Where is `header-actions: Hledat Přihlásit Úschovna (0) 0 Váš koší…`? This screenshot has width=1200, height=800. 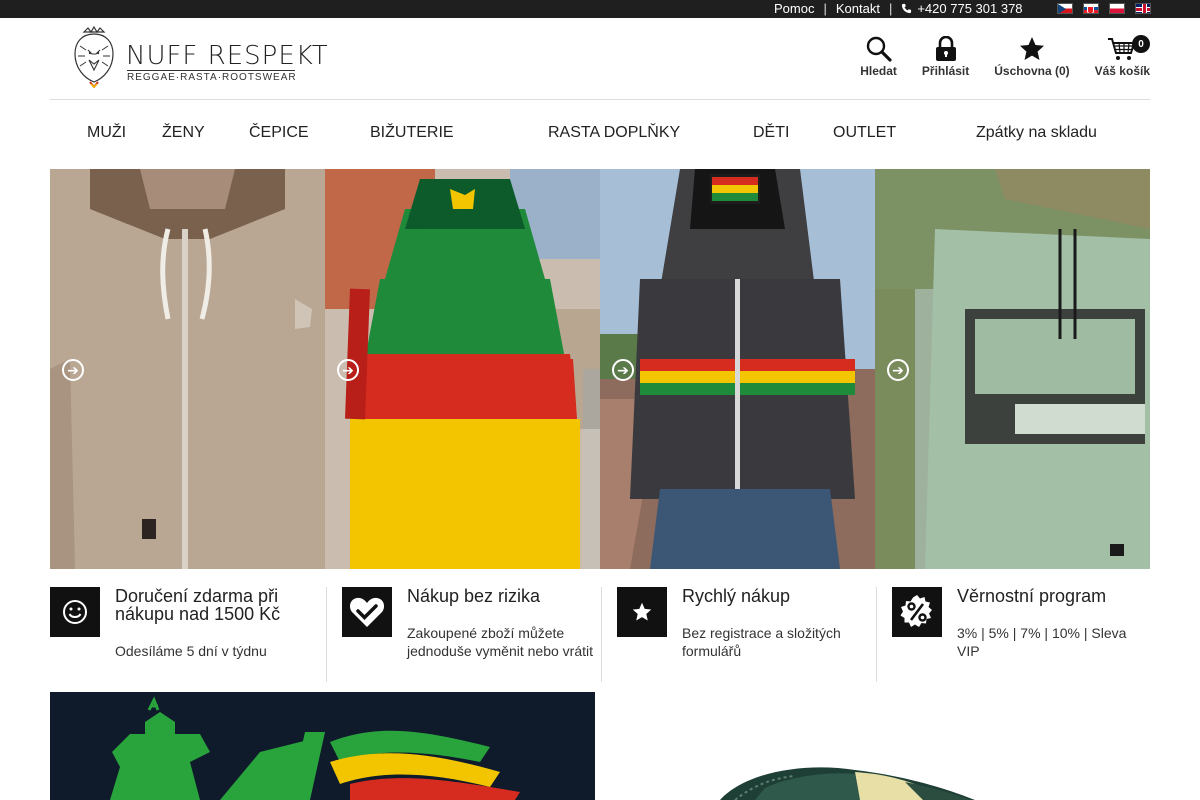
header-actions: Hledat Přihlásit Úschovna (0) 0 Váš koší… is located at coordinates (1005, 56).